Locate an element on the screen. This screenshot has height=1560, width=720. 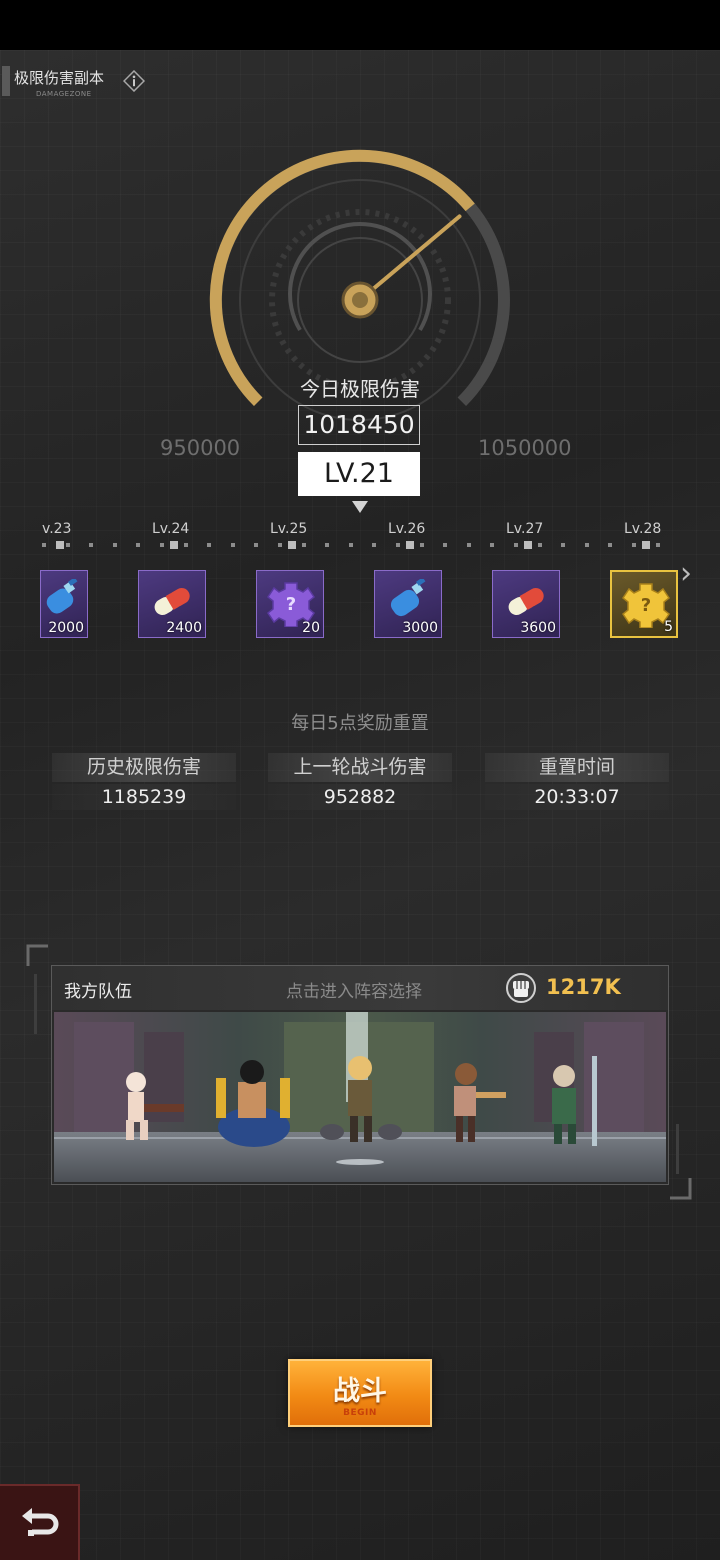
fight-button: 战斗 BEGIN is located at coordinates (360, 1393).